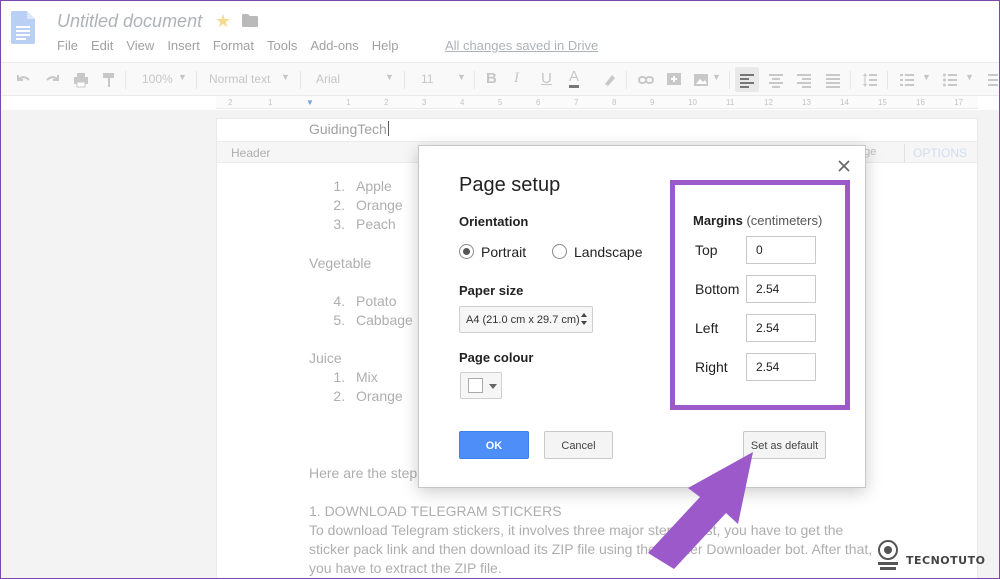 This screenshot has height=579, width=1000. What do you see at coordinates (888, 555) in the screenshot?
I see `watermark-logo-icon` at bounding box center [888, 555].